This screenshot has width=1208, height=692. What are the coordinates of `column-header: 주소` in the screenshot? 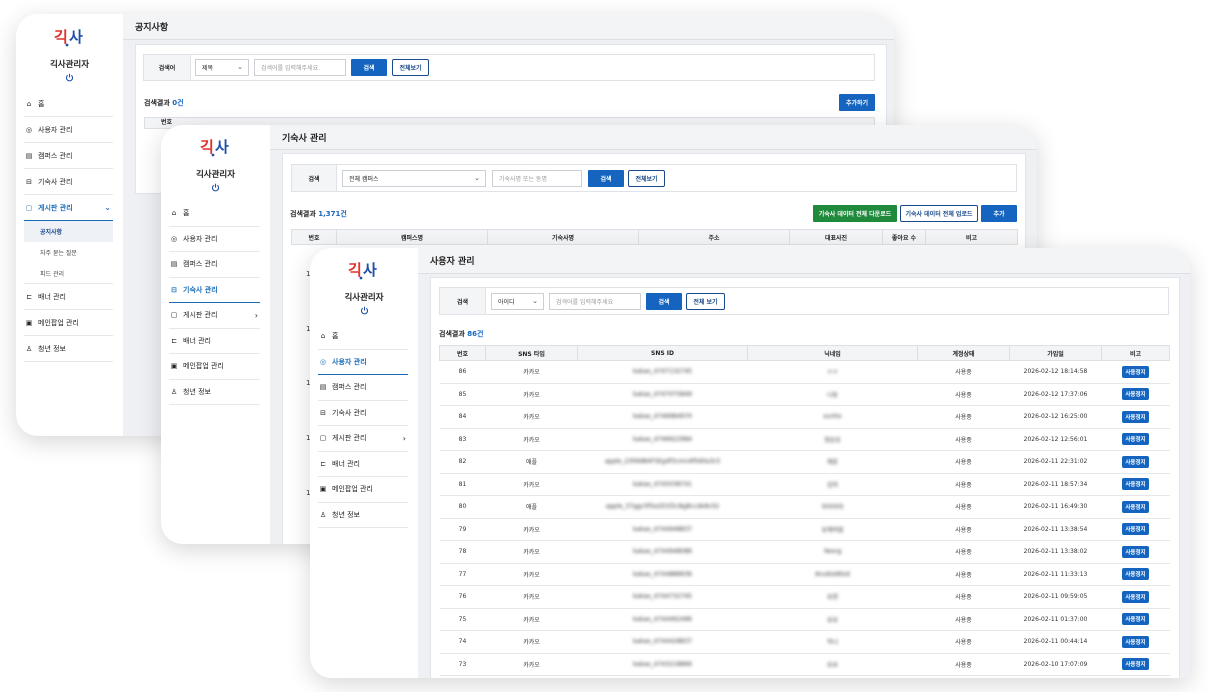 It's located at (714, 237).